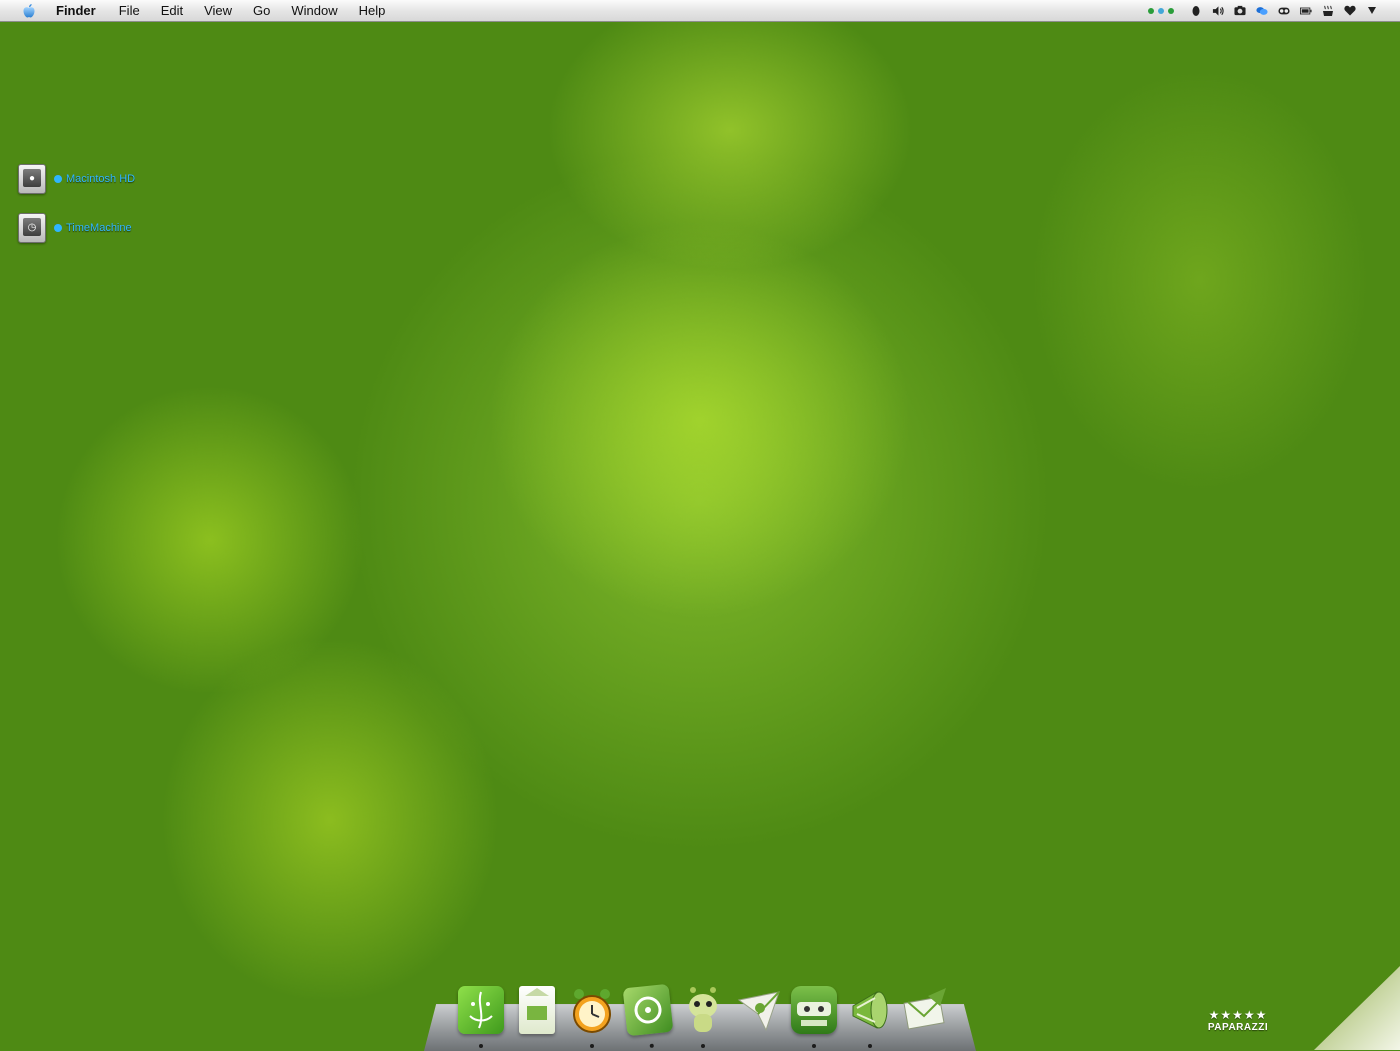 The height and width of the screenshot is (1051, 1400). I want to click on menu-edit: Edit, so click(172, 10).